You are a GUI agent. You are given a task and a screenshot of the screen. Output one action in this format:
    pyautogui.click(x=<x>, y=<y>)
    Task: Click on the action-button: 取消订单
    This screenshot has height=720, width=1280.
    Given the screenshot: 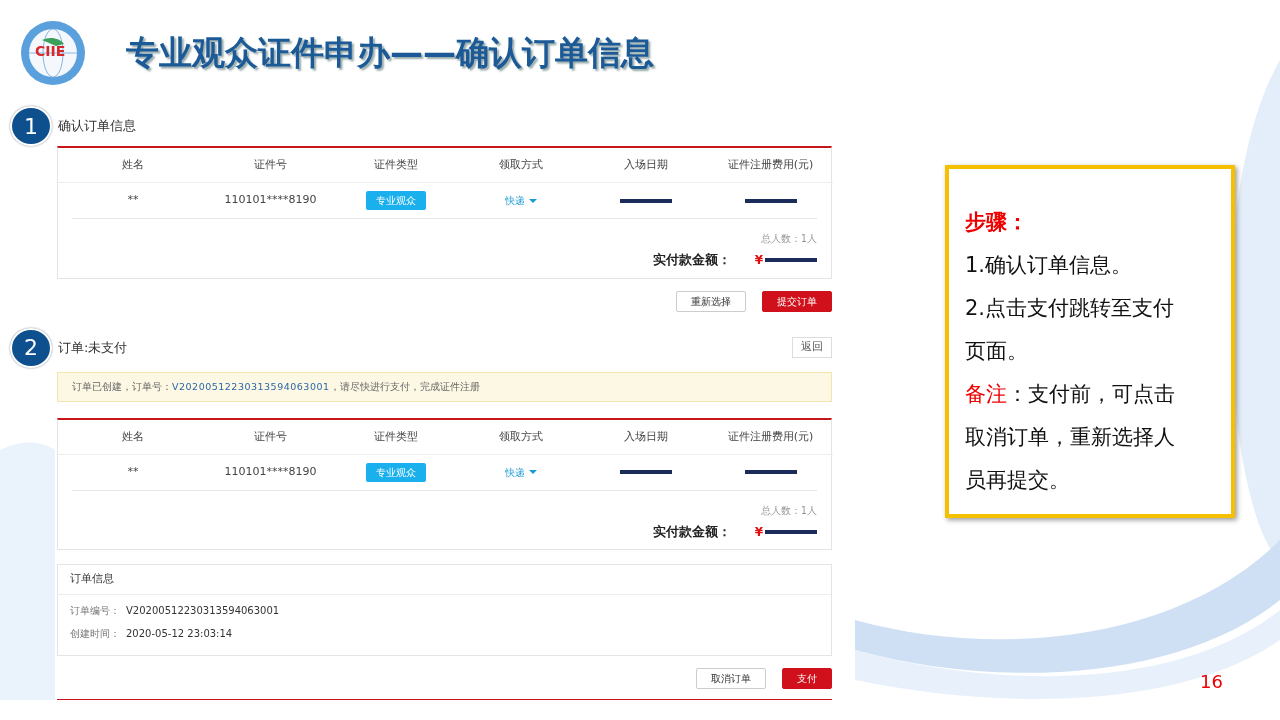 What is the action you would take?
    pyautogui.click(x=731, y=678)
    